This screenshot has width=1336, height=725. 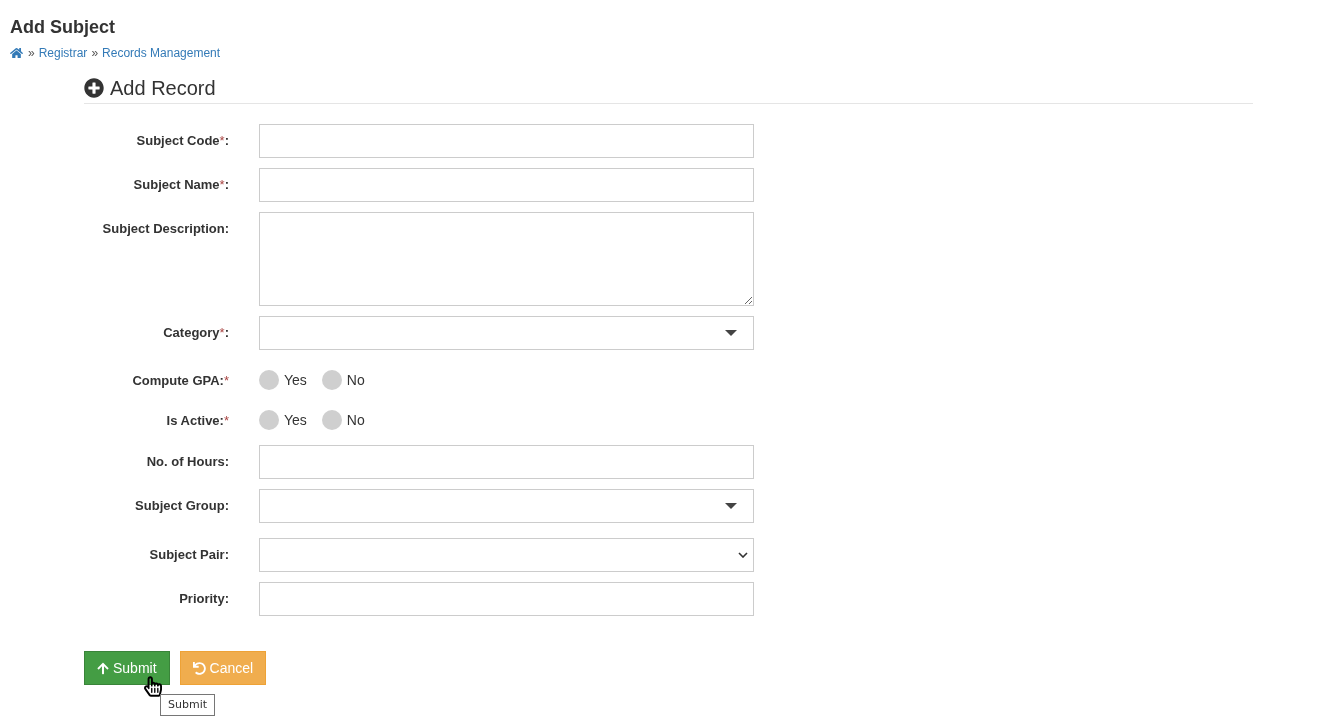 What do you see at coordinates (195, 333) in the screenshot?
I see `field-label: Category*:` at bounding box center [195, 333].